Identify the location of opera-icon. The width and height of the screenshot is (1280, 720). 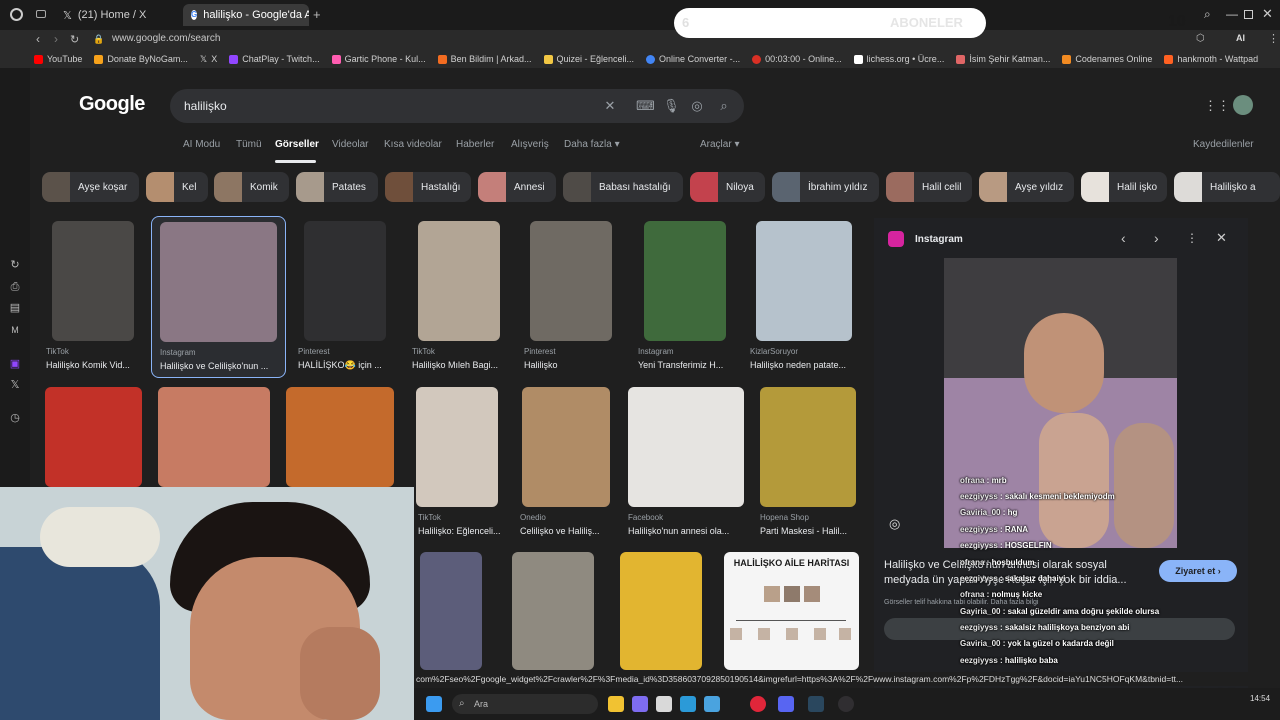
(758, 704).